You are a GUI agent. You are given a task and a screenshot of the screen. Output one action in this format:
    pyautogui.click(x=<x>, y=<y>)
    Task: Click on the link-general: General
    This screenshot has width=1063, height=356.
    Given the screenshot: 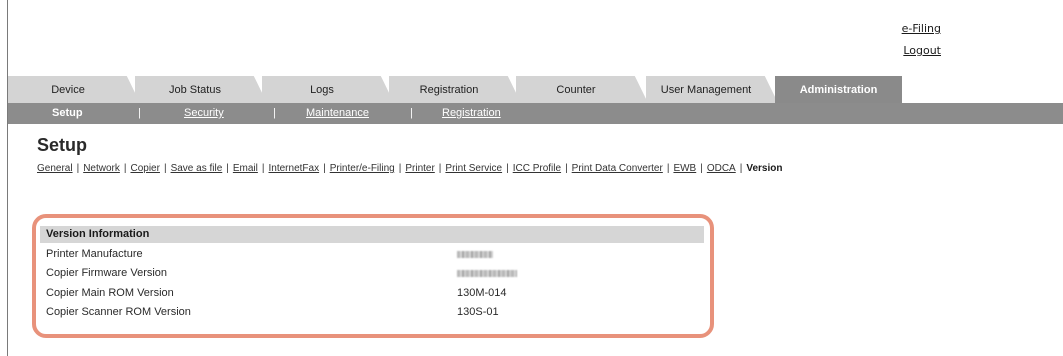 What is the action you would take?
    pyautogui.click(x=55, y=168)
    